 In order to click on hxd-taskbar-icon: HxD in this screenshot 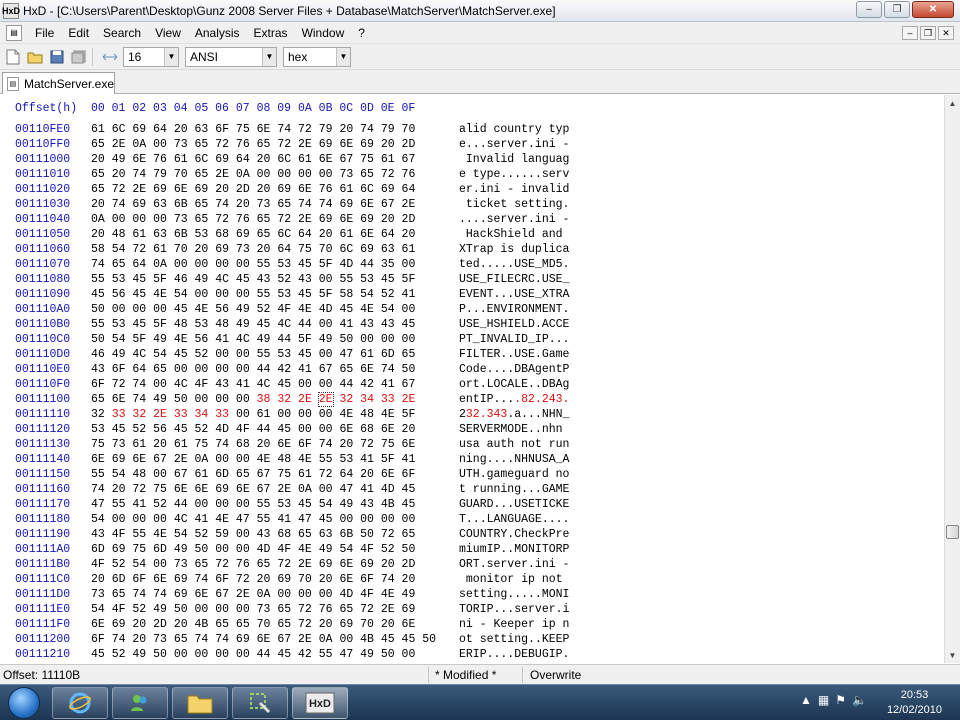, I will do `click(320, 703)`.